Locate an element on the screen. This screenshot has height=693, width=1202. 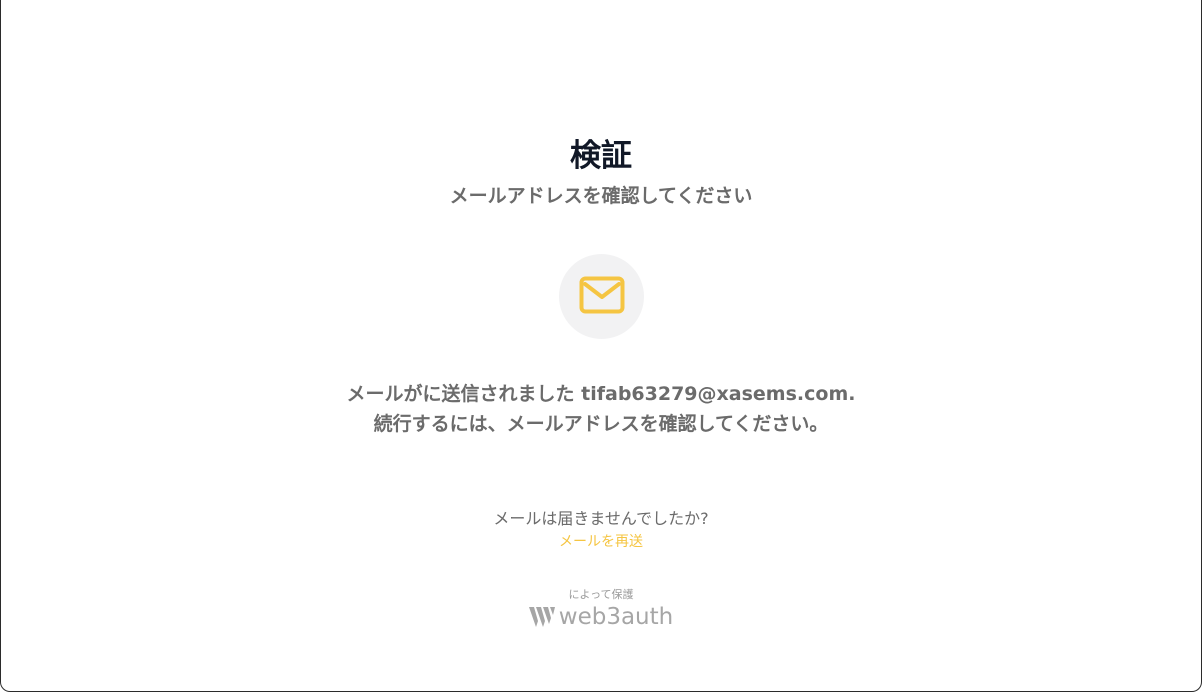
page-title: 検証 is located at coordinates (601, 156).